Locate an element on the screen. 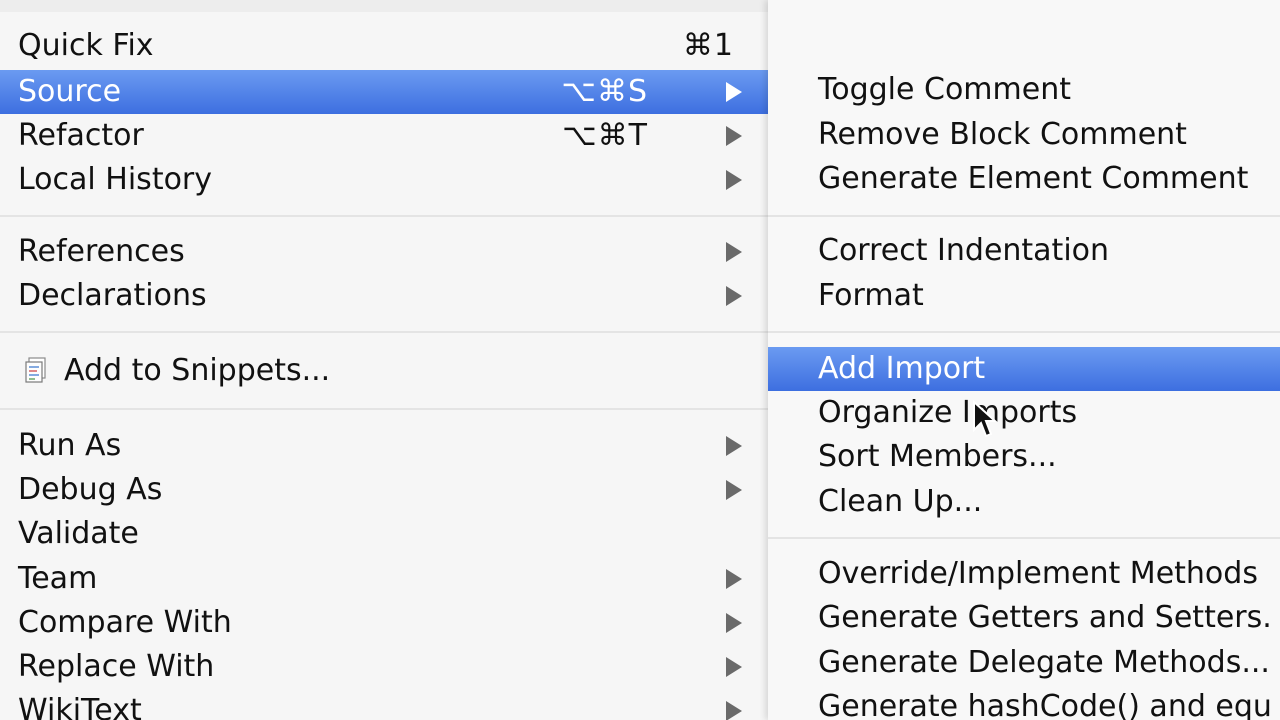 This screenshot has width=1280, height=720. snippet-icon is located at coordinates (35, 370).